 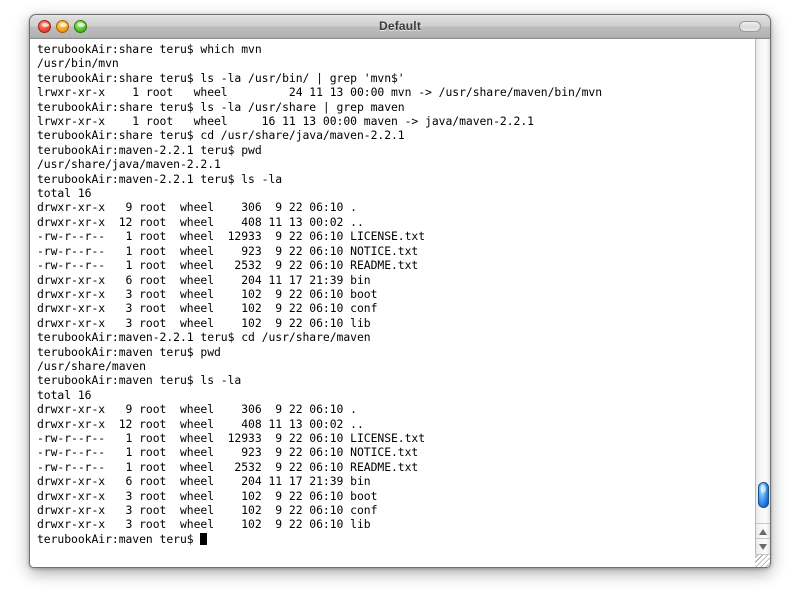 What do you see at coordinates (129, 164) in the screenshot?
I see `terminal-line: /usr/share/java/maven-2.2.1` at bounding box center [129, 164].